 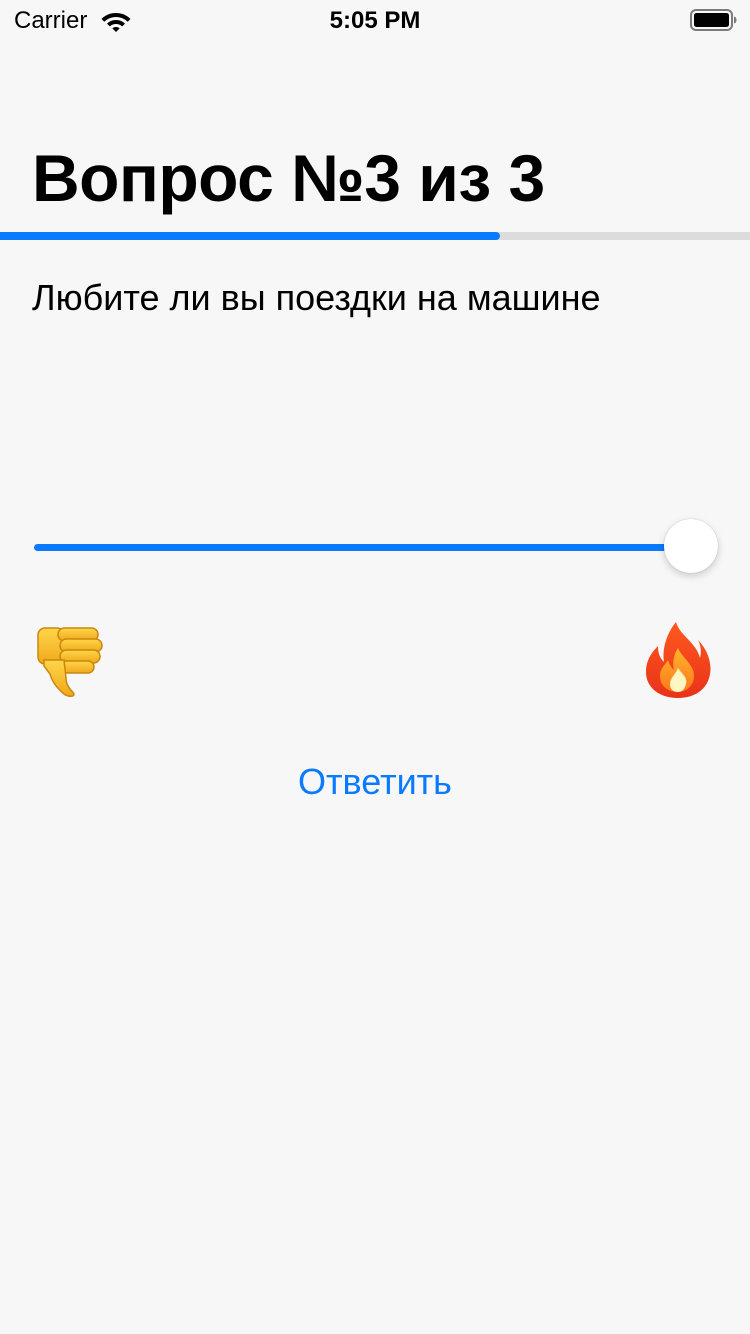 What do you see at coordinates (363, 547) in the screenshot?
I see `slider-track` at bounding box center [363, 547].